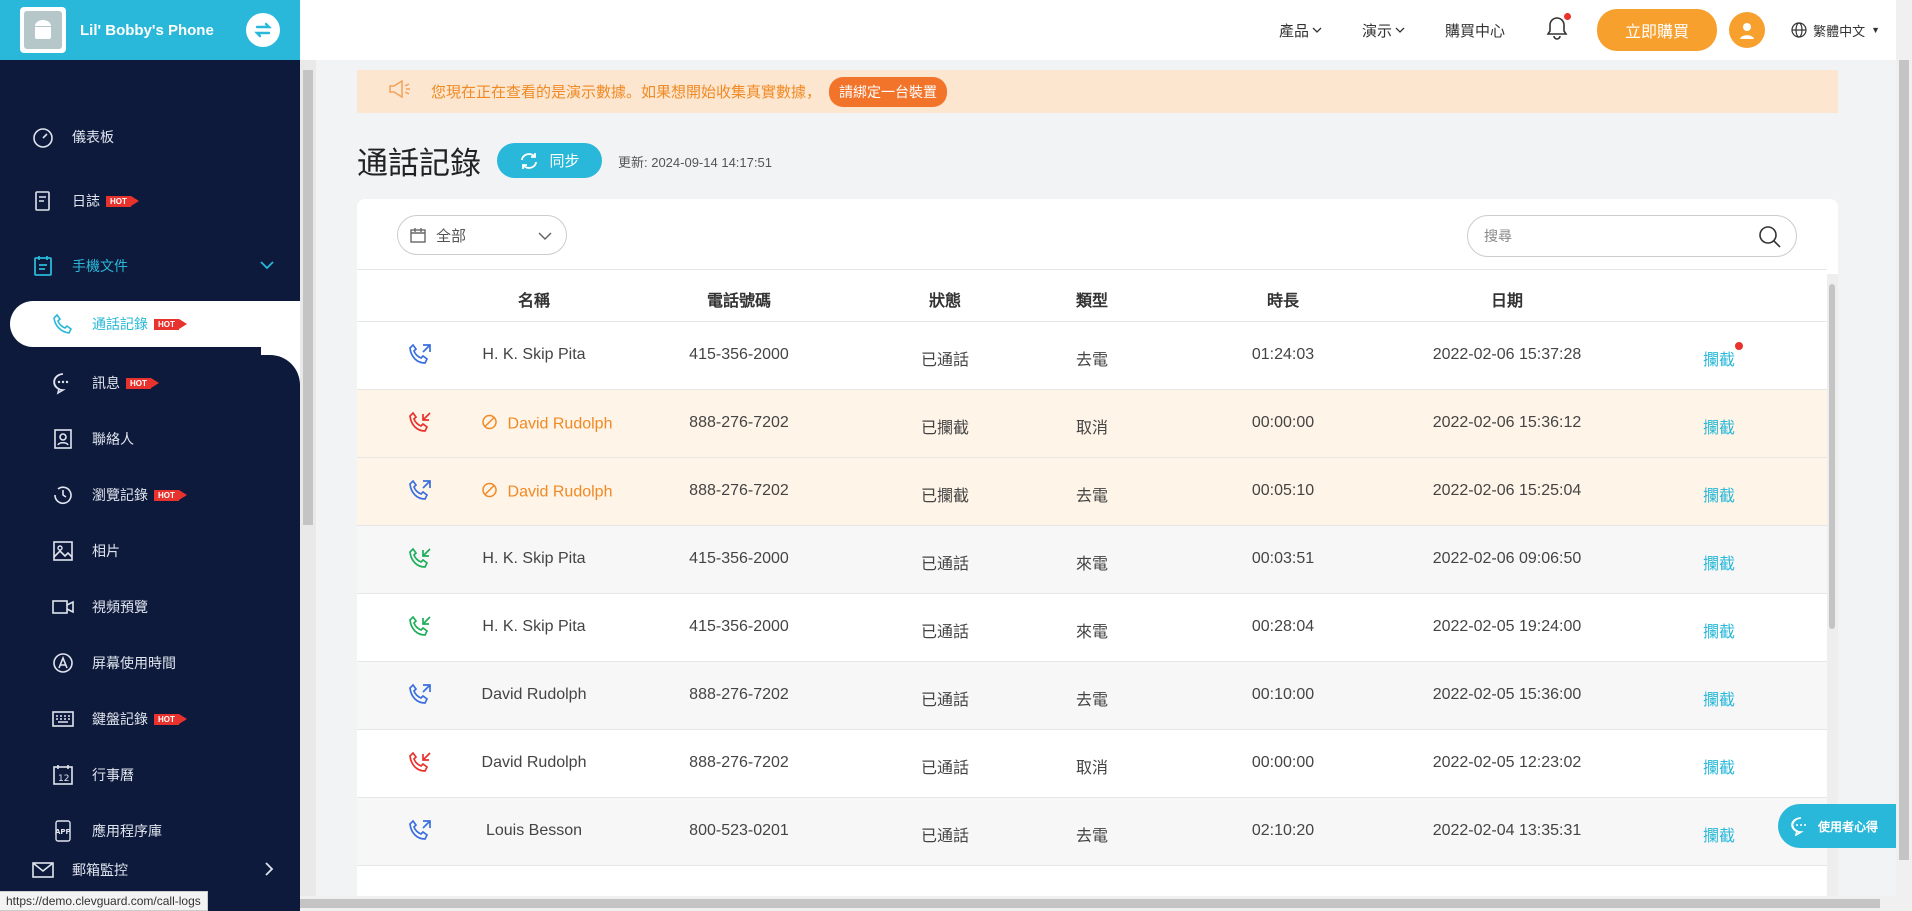 The width and height of the screenshot is (1912, 911). What do you see at coordinates (104, 901) in the screenshot?
I see `status-url: https://demo.clevguard.com/call-logs` at bounding box center [104, 901].